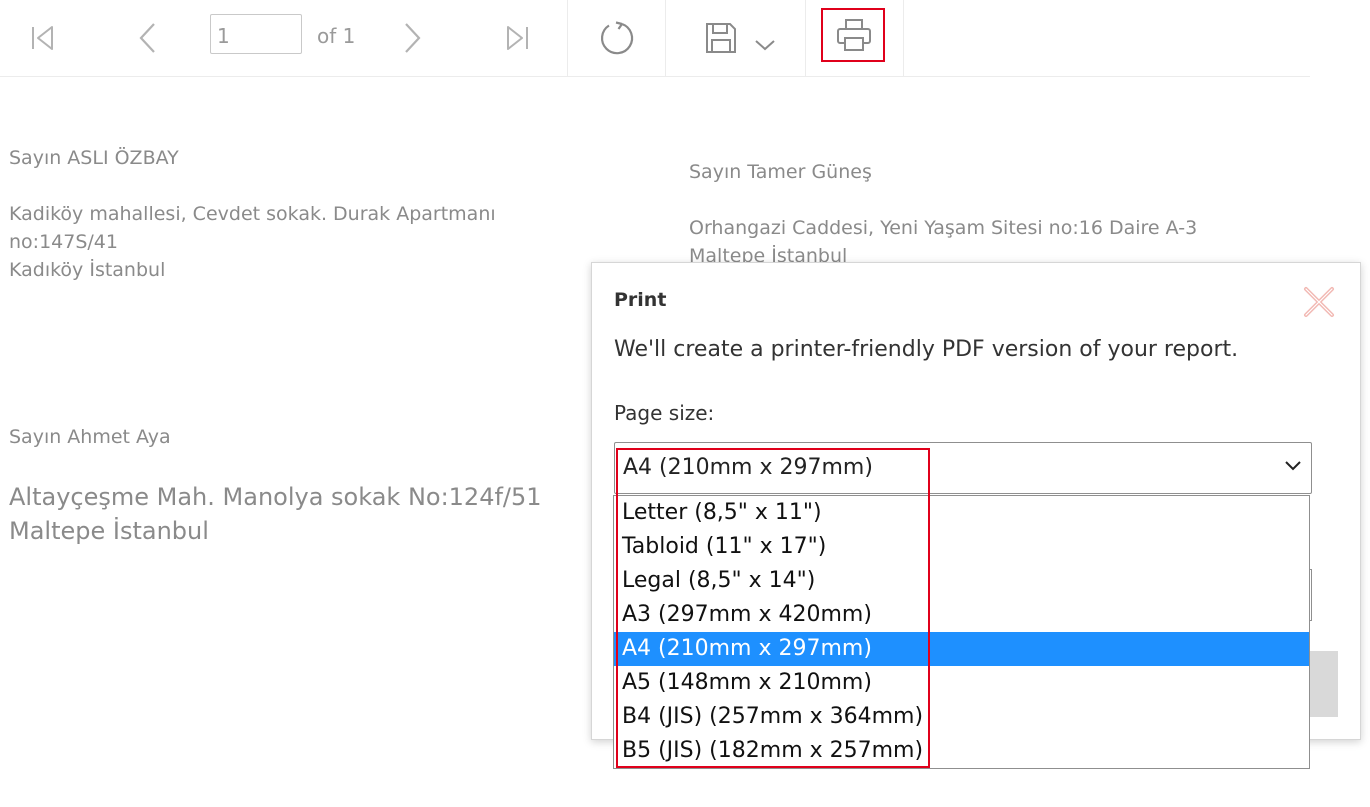 Image resolution: width=1370 pixels, height=807 pixels. I want to click on next-page-button, so click(412, 38).